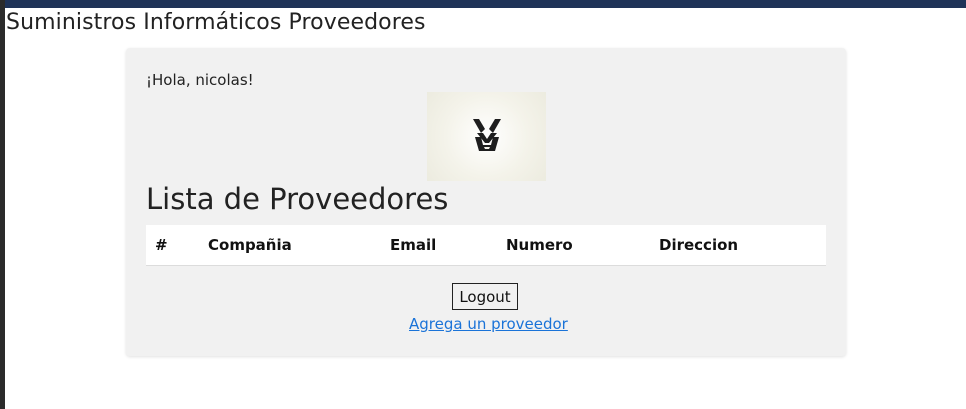  What do you see at coordinates (485, 296) in the screenshot?
I see `logout-button: Logout` at bounding box center [485, 296].